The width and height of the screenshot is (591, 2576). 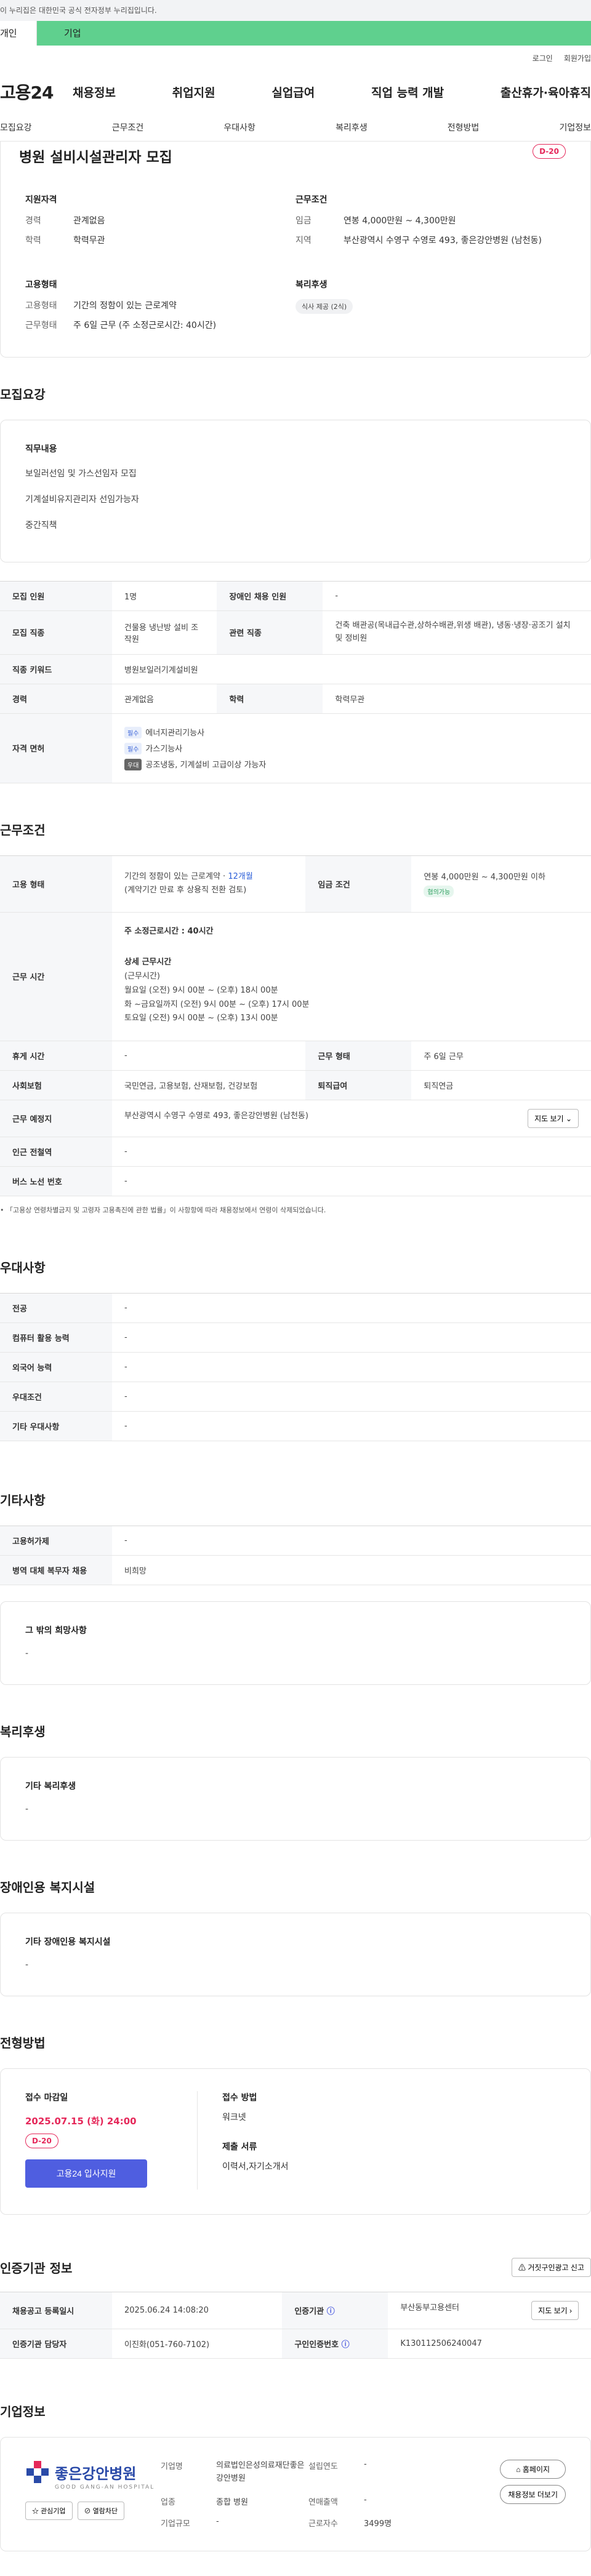 I want to click on gnb-item-employment-support: 취업지원, so click(x=193, y=92).